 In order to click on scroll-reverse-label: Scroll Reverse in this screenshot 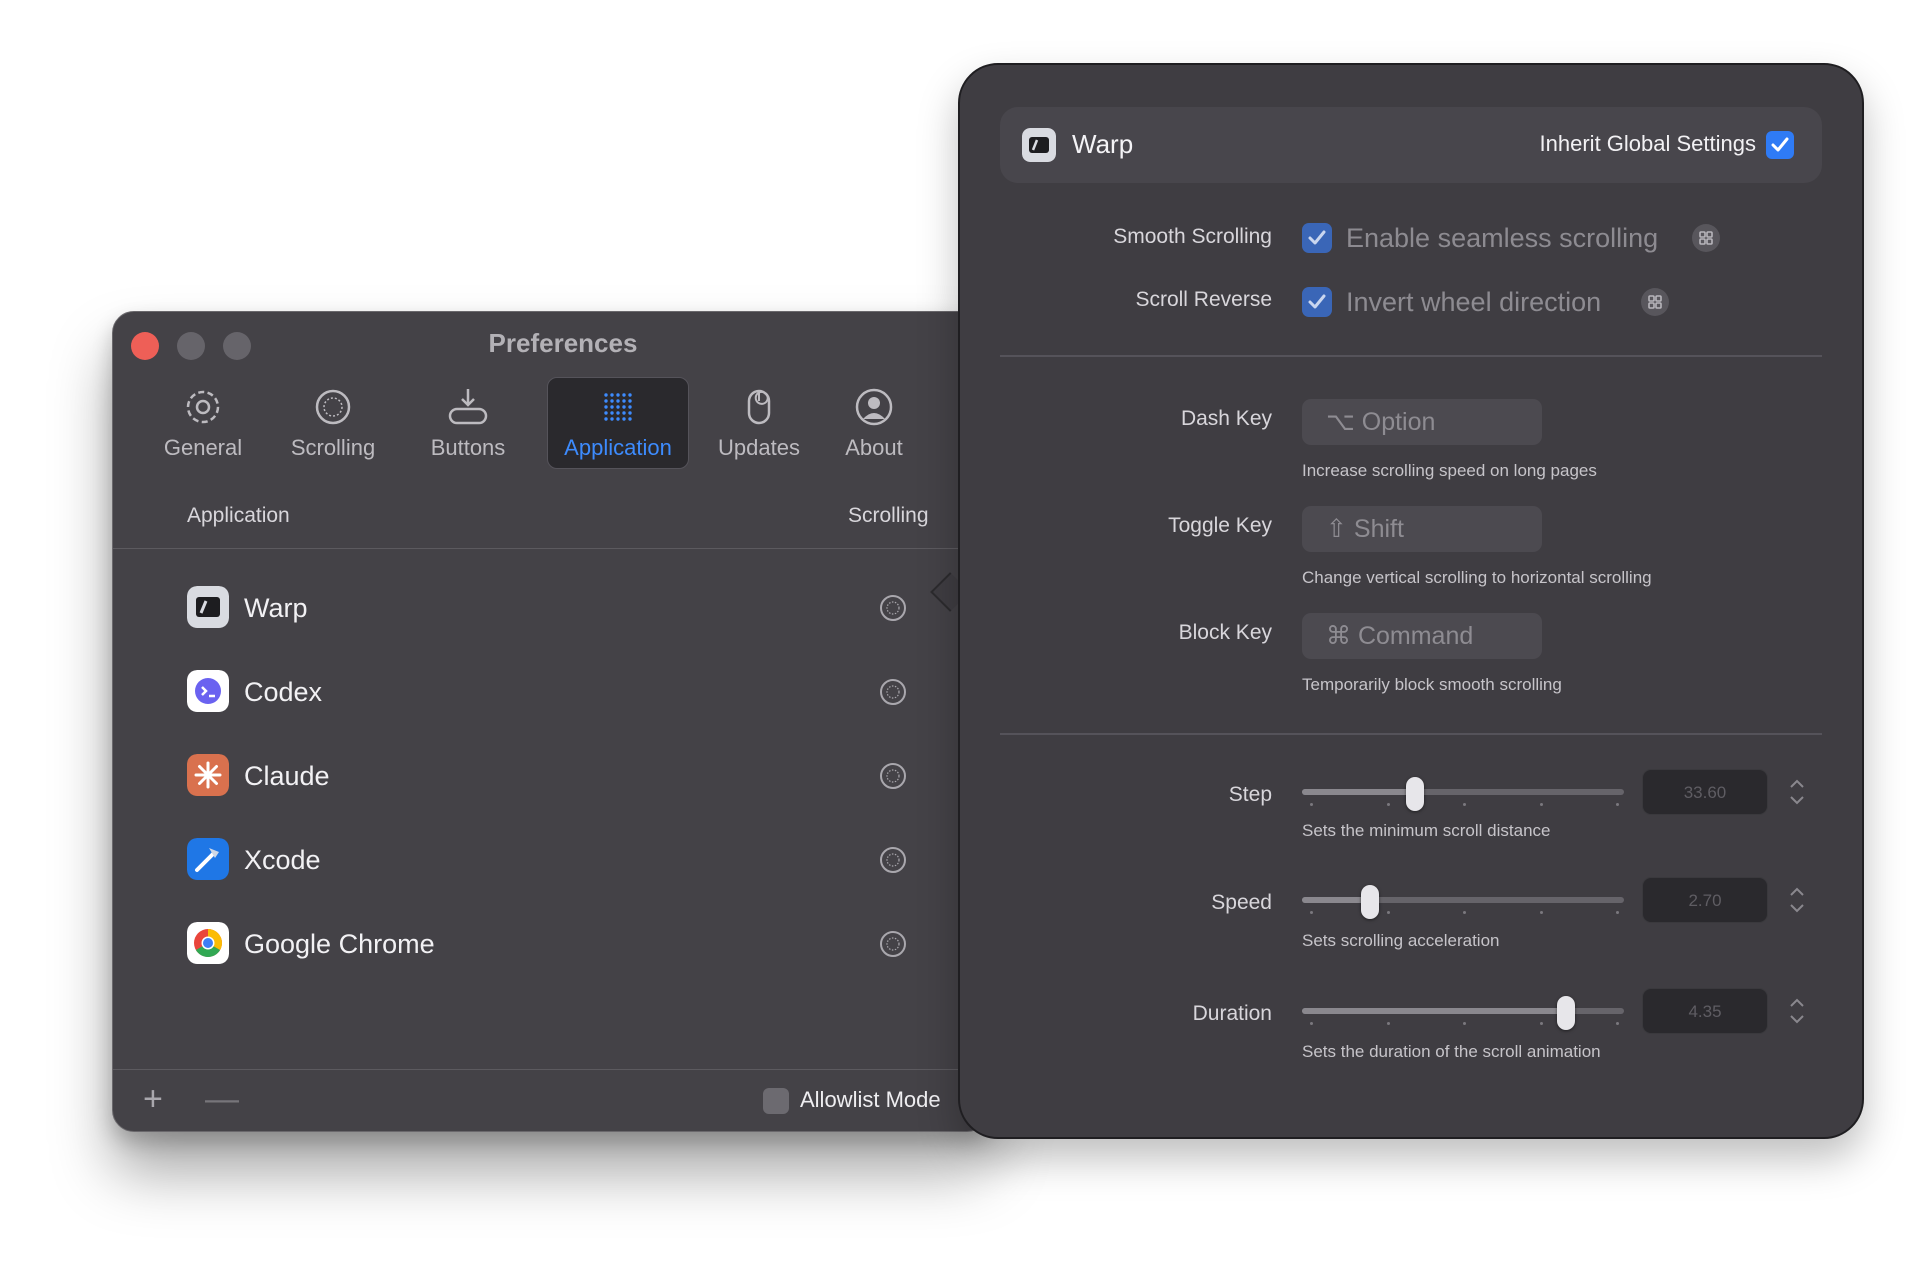, I will do `click(1203, 299)`.